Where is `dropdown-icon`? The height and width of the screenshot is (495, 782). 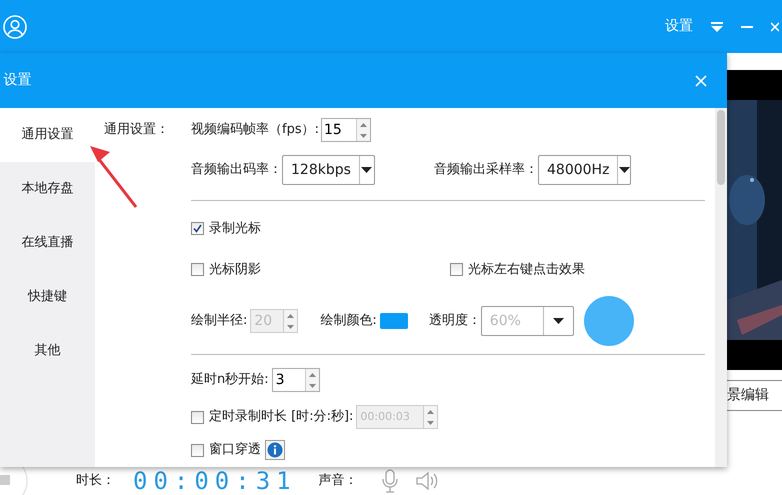 dropdown-icon is located at coordinates (716, 27).